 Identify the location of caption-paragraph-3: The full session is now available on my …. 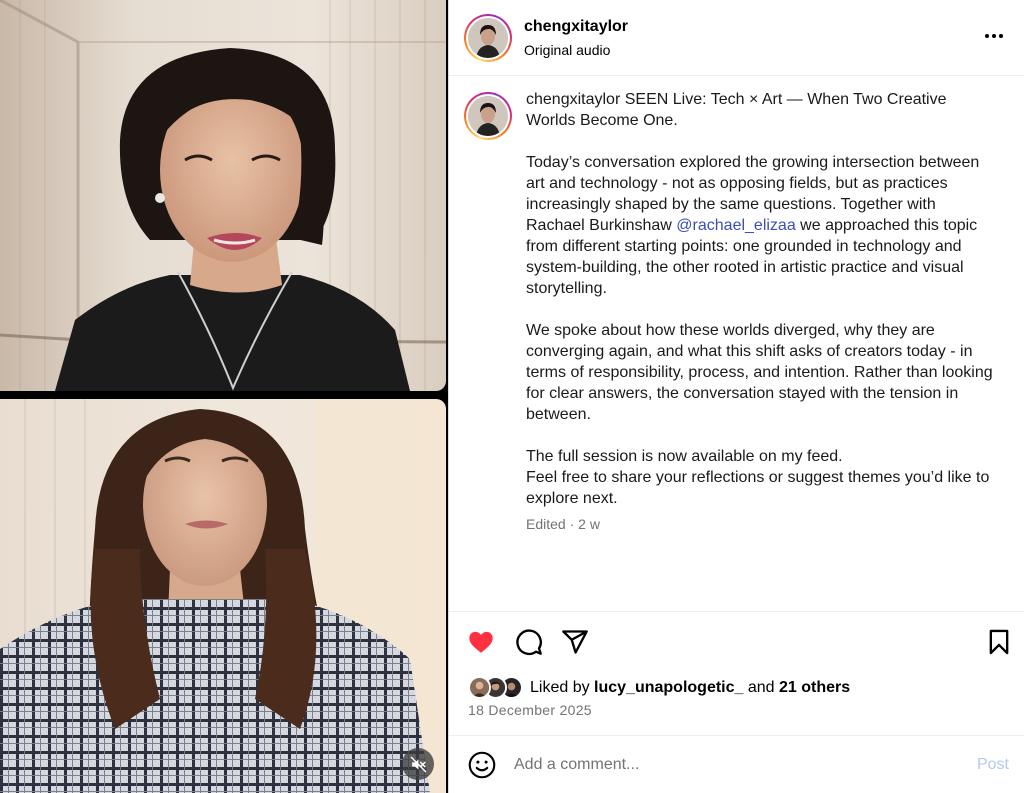
(761, 477).